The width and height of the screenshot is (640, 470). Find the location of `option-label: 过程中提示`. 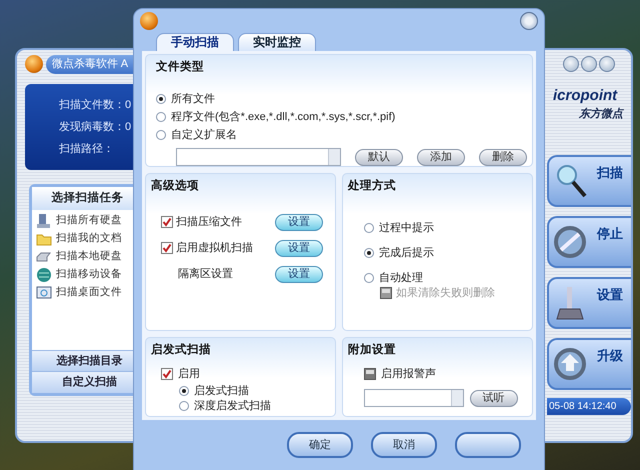

option-label: 过程中提示 is located at coordinates (406, 228).